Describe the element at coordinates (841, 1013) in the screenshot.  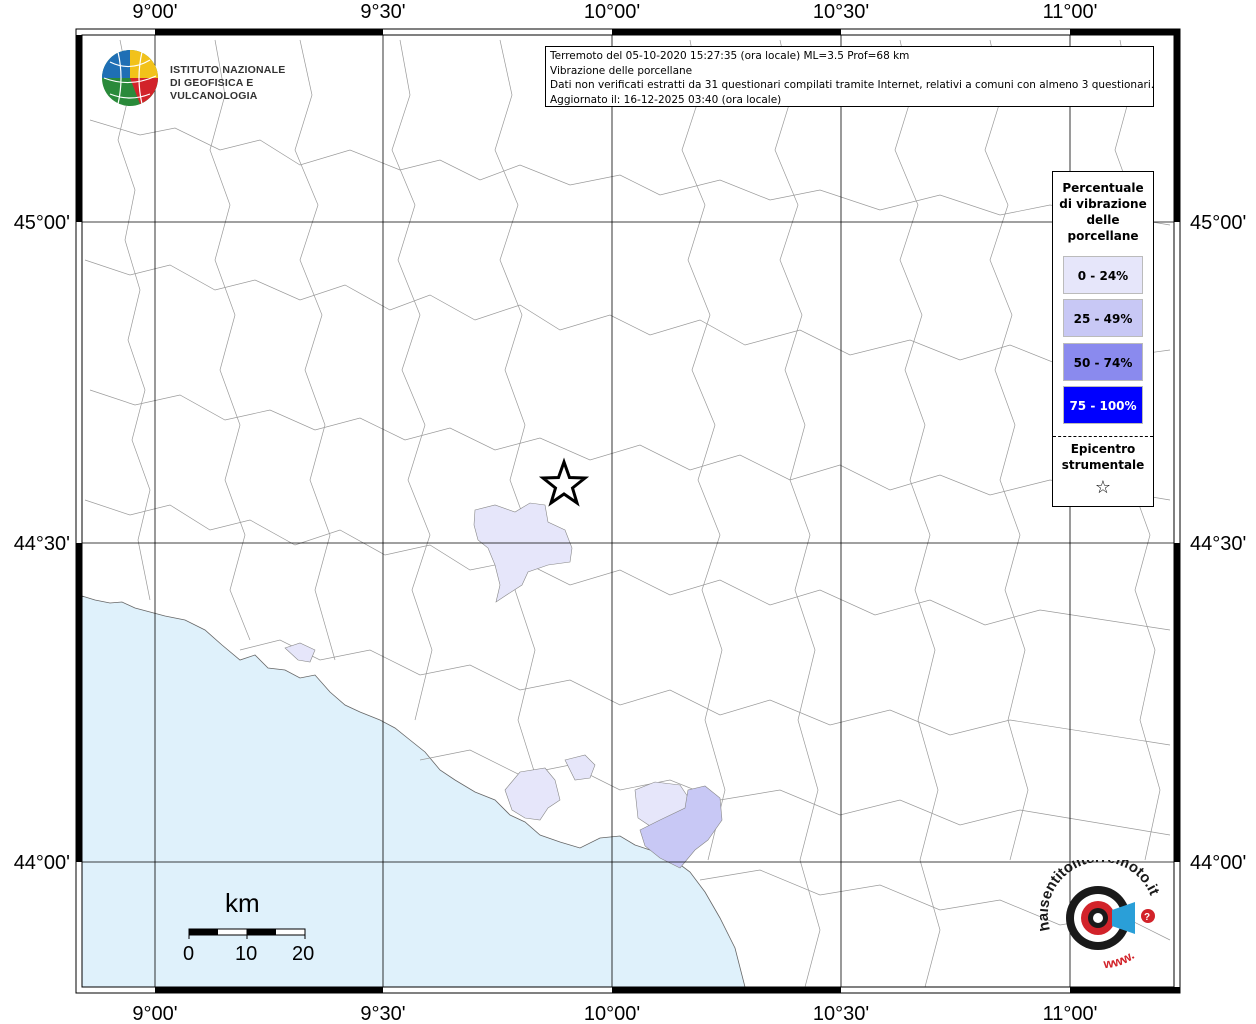
I see `lon-tick-bottom-4: 10°30'` at that location.